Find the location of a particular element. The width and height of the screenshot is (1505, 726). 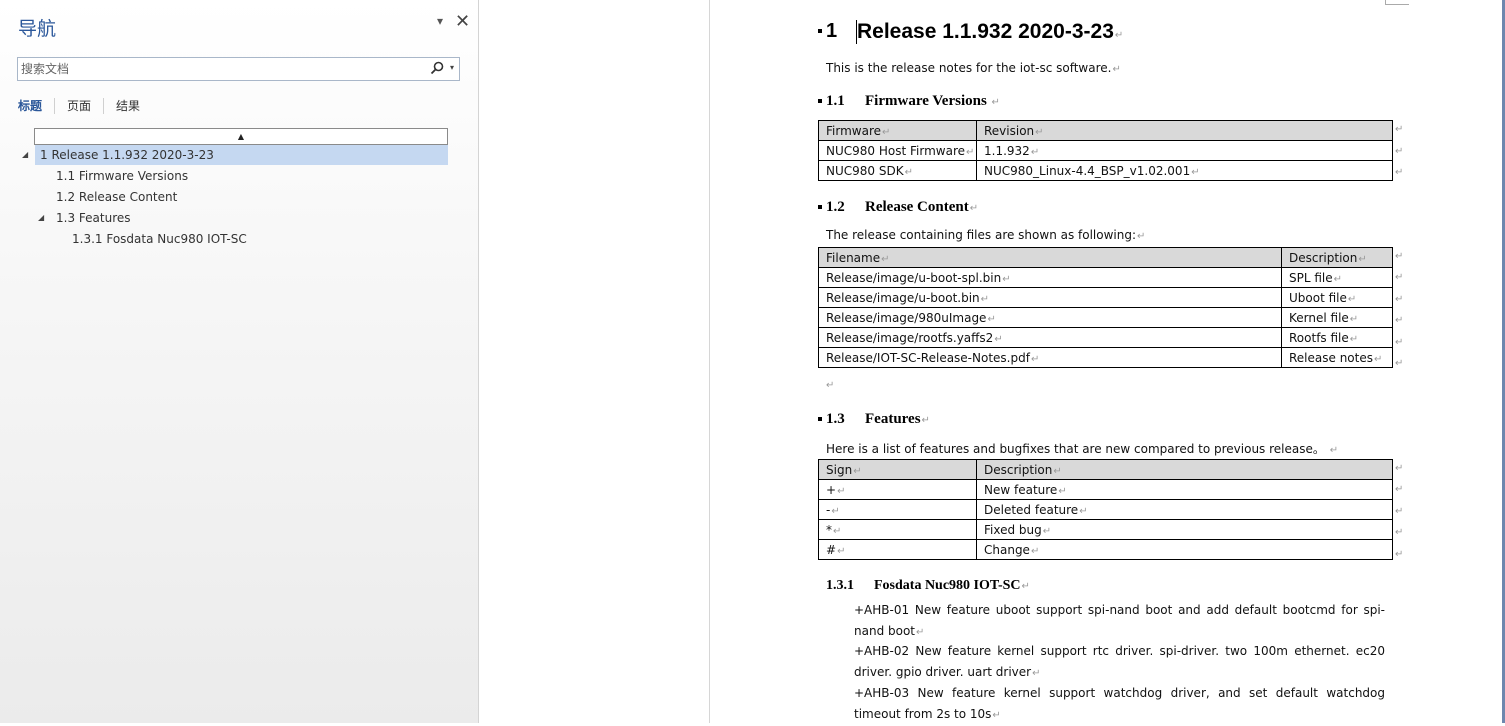

tree-item-firmware-versions: 1.1 Firmware Versions is located at coordinates (122, 176).